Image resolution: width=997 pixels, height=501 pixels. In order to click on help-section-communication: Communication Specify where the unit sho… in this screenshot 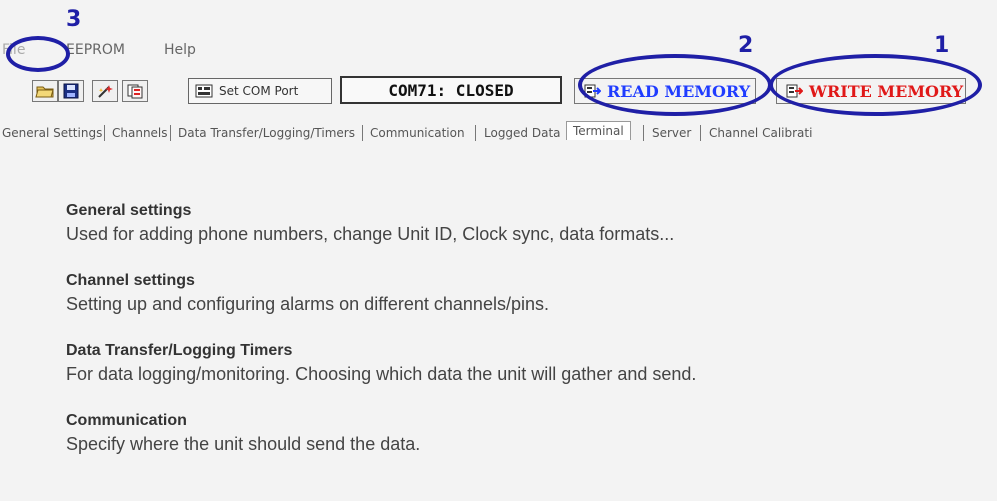, I will do `click(516, 433)`.